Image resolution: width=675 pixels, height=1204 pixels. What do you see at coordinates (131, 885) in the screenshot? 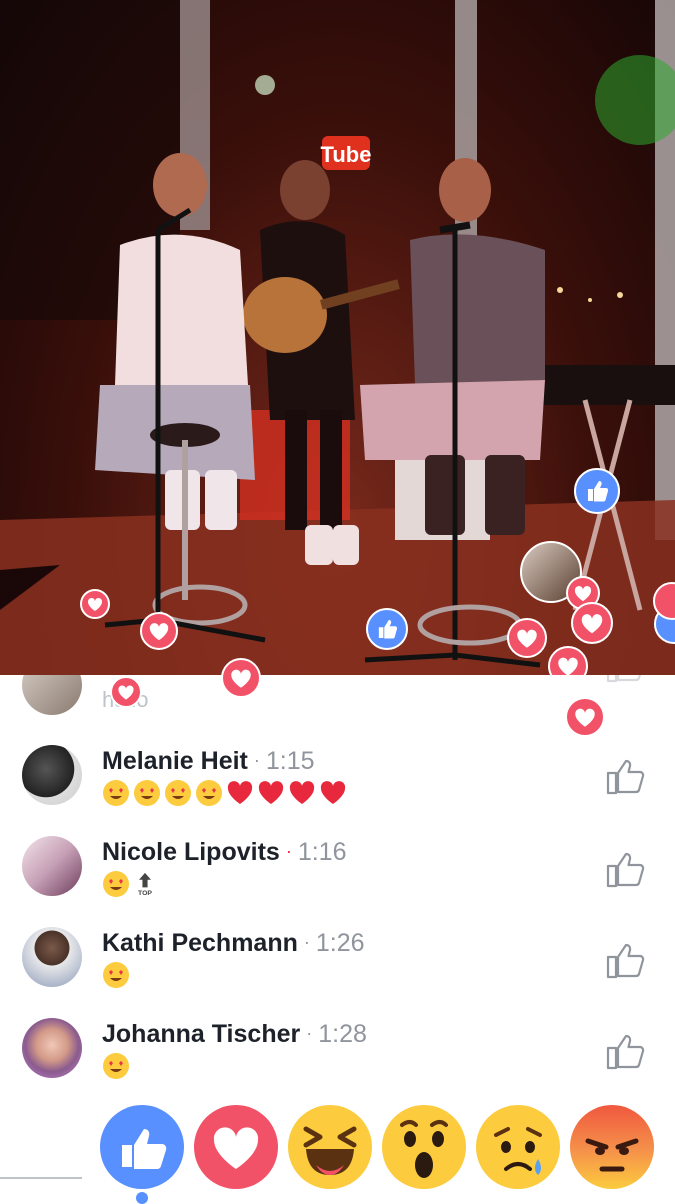
I see `comment-text: TOP` at bounding box center [131, 885].